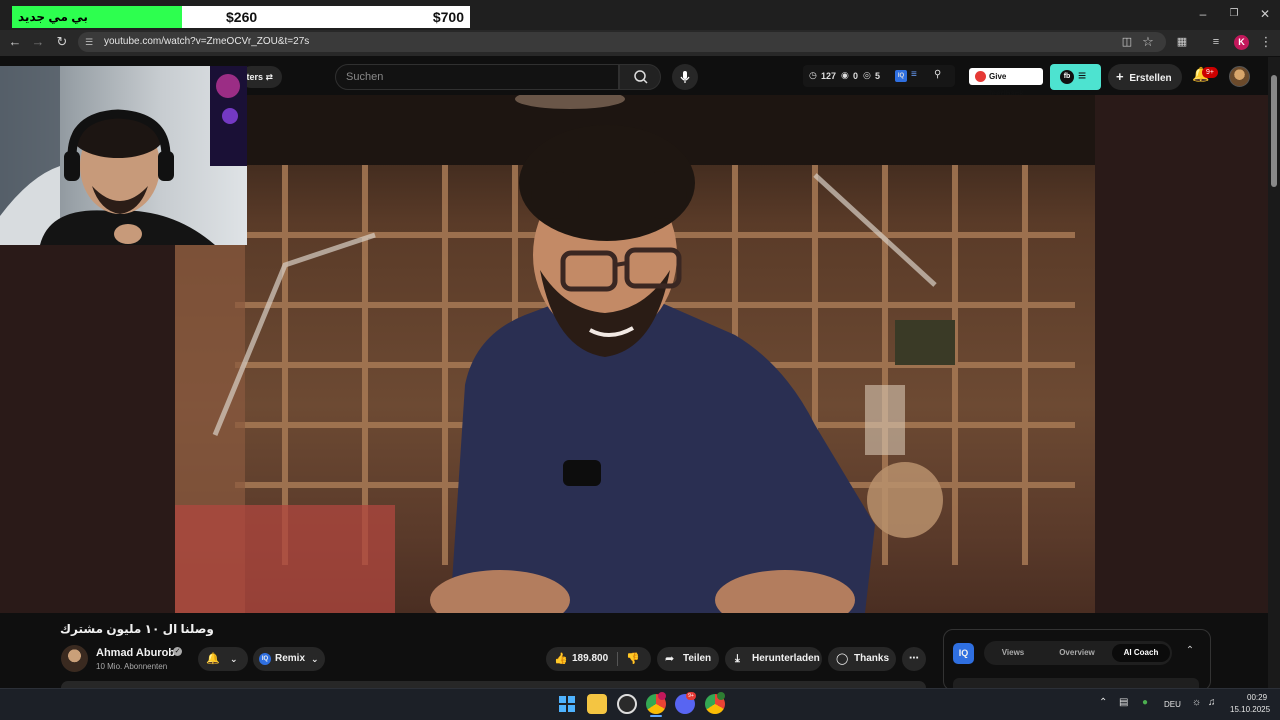  I want to click on iq-panel-logo: IQ, so click(963, 653).